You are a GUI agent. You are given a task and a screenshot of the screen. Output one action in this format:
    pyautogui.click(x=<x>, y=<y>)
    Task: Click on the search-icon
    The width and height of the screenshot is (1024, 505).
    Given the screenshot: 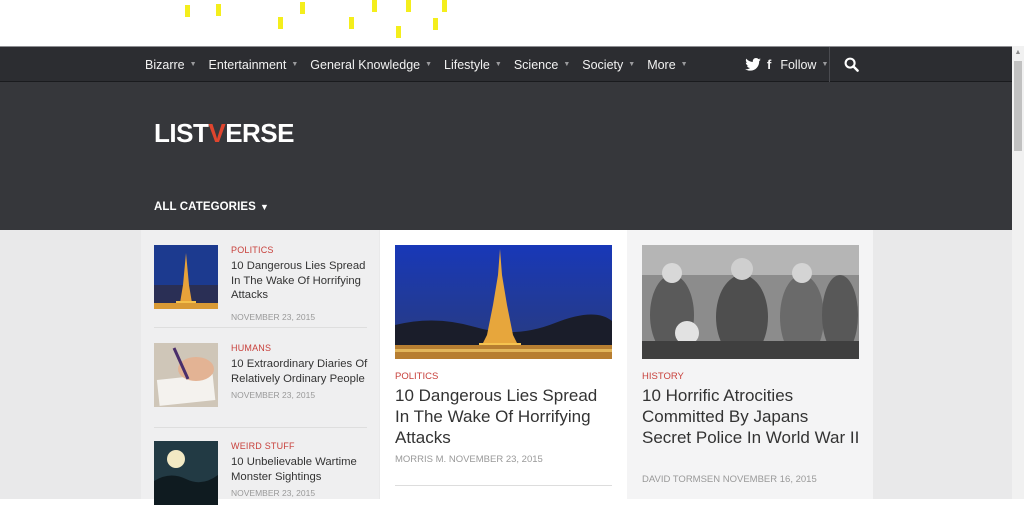 What is the action you would take?
    pyautogui.click(x=851, y=64)
    